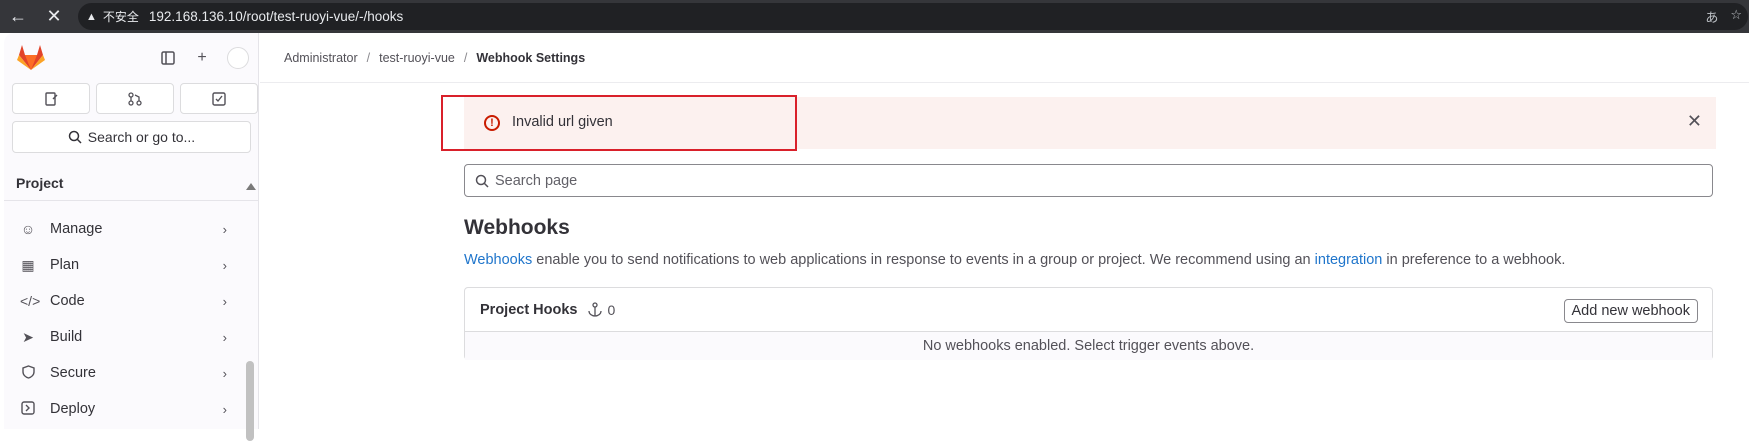  Describe the element at coordinates (65, 265) in the screenshot. I see `sidebar-item-label: Plan` at that location.